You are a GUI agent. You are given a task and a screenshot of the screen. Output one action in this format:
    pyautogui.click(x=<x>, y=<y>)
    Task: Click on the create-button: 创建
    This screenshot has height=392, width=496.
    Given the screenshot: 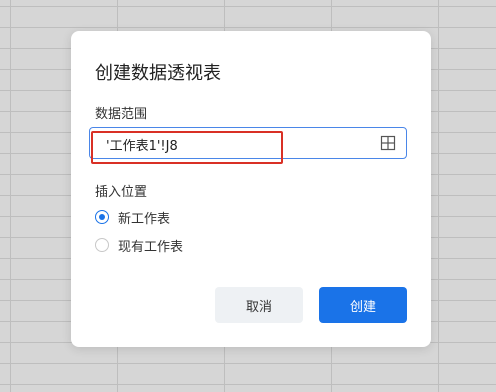 What is the action you would take?
    pyautogui.click(x=363, y=305)
    